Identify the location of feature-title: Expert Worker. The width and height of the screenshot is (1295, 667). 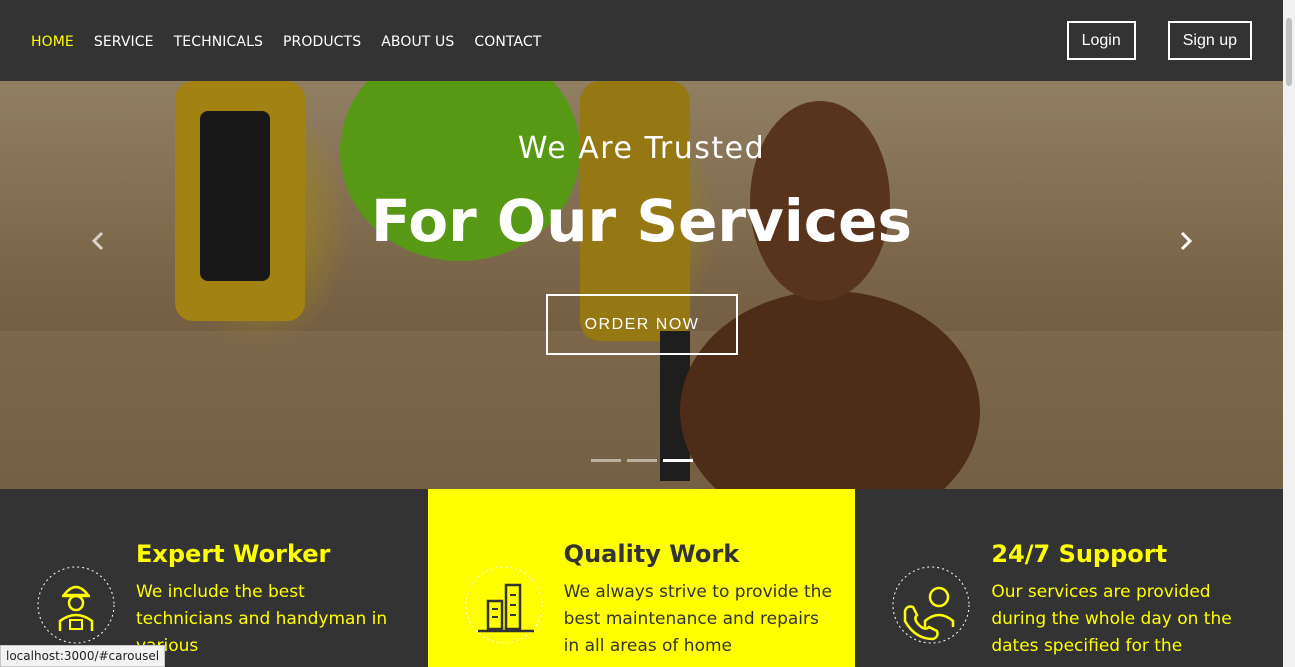
(233, 554).